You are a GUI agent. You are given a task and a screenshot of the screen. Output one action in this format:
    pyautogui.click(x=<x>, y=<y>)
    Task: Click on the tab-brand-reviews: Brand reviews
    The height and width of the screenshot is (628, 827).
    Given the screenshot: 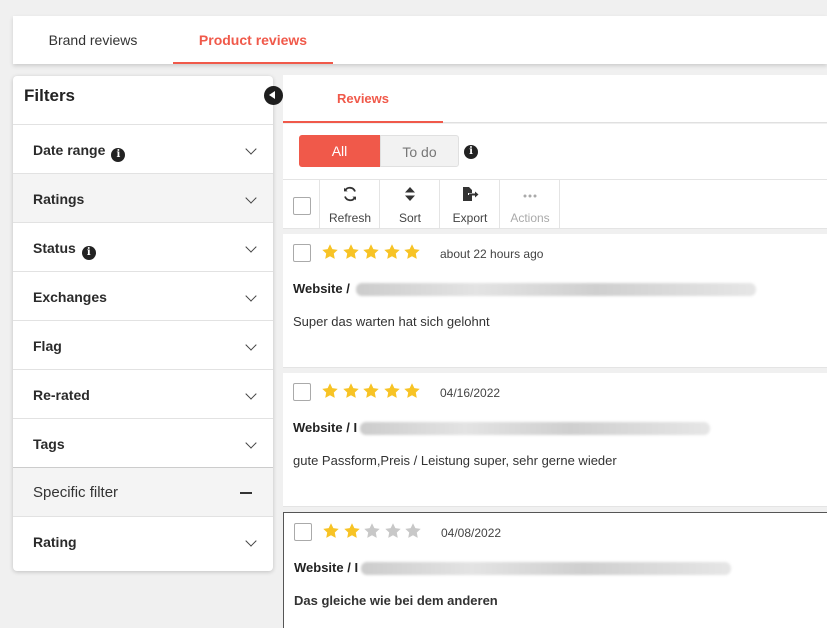 What is the action you would take?
    pyautogui.click(x=93, y=40)
    